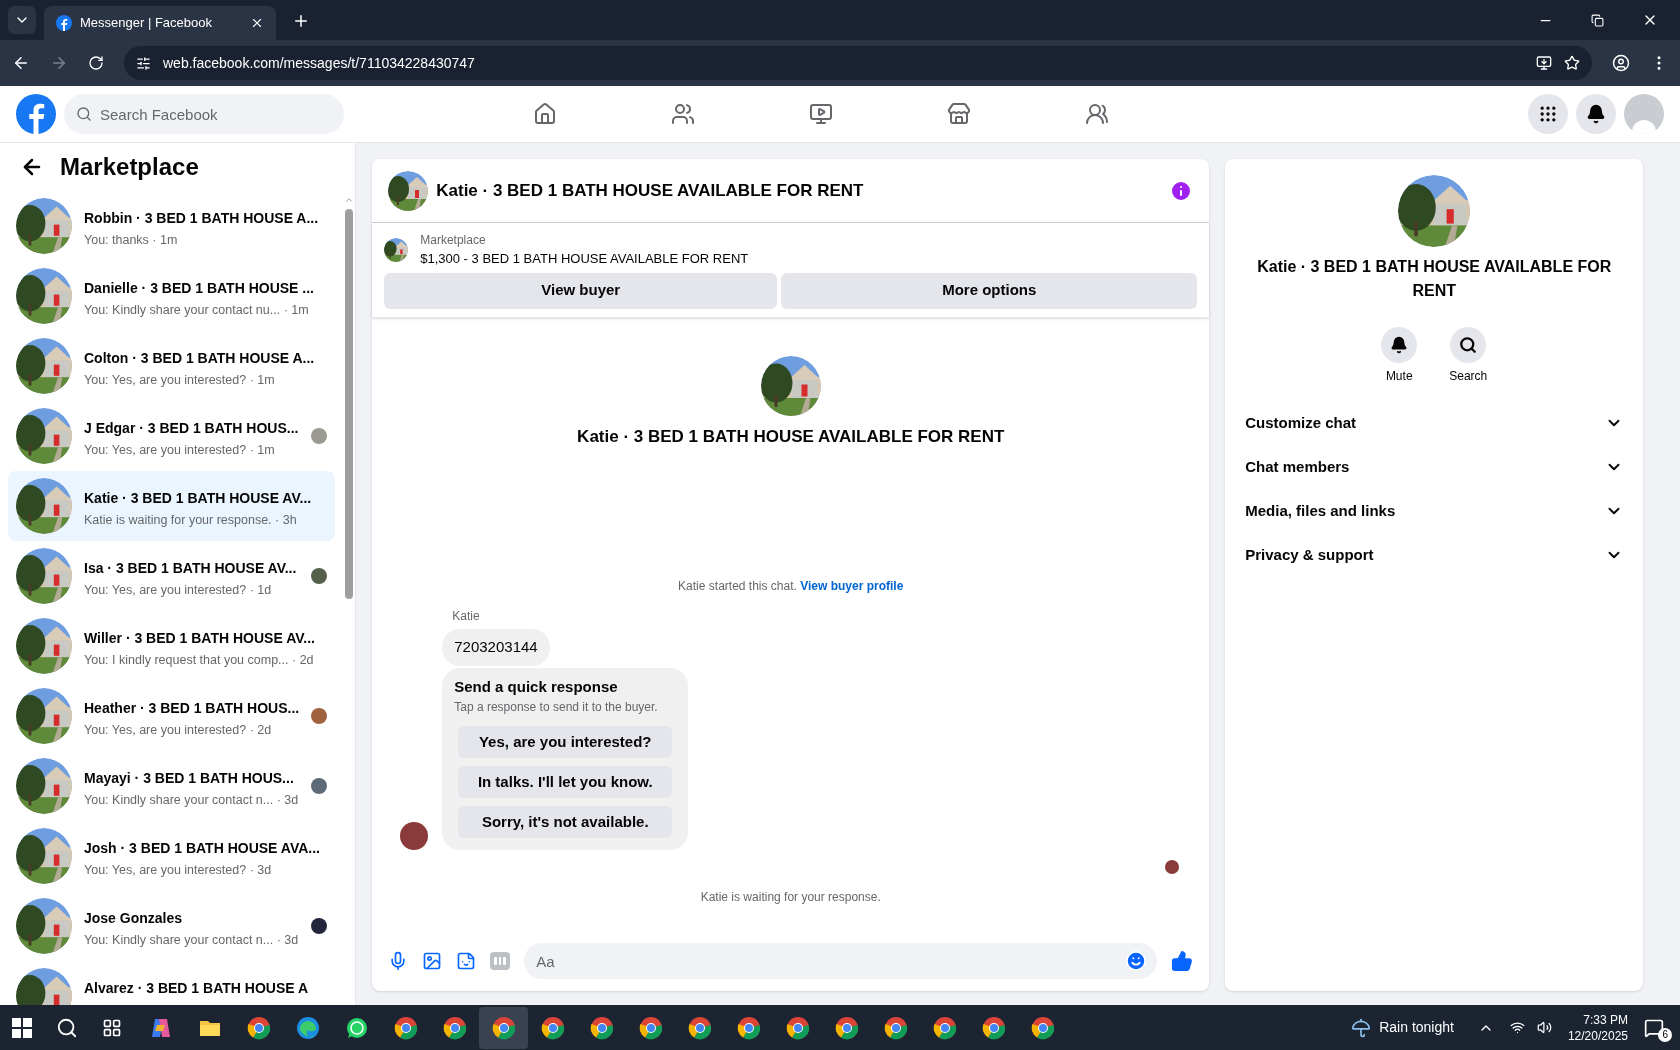 The height and width of the screenshot is (1050, 1680). Describe the element at coordinates (432, 961) in the screenshot. I see `photo-icon` at that location.